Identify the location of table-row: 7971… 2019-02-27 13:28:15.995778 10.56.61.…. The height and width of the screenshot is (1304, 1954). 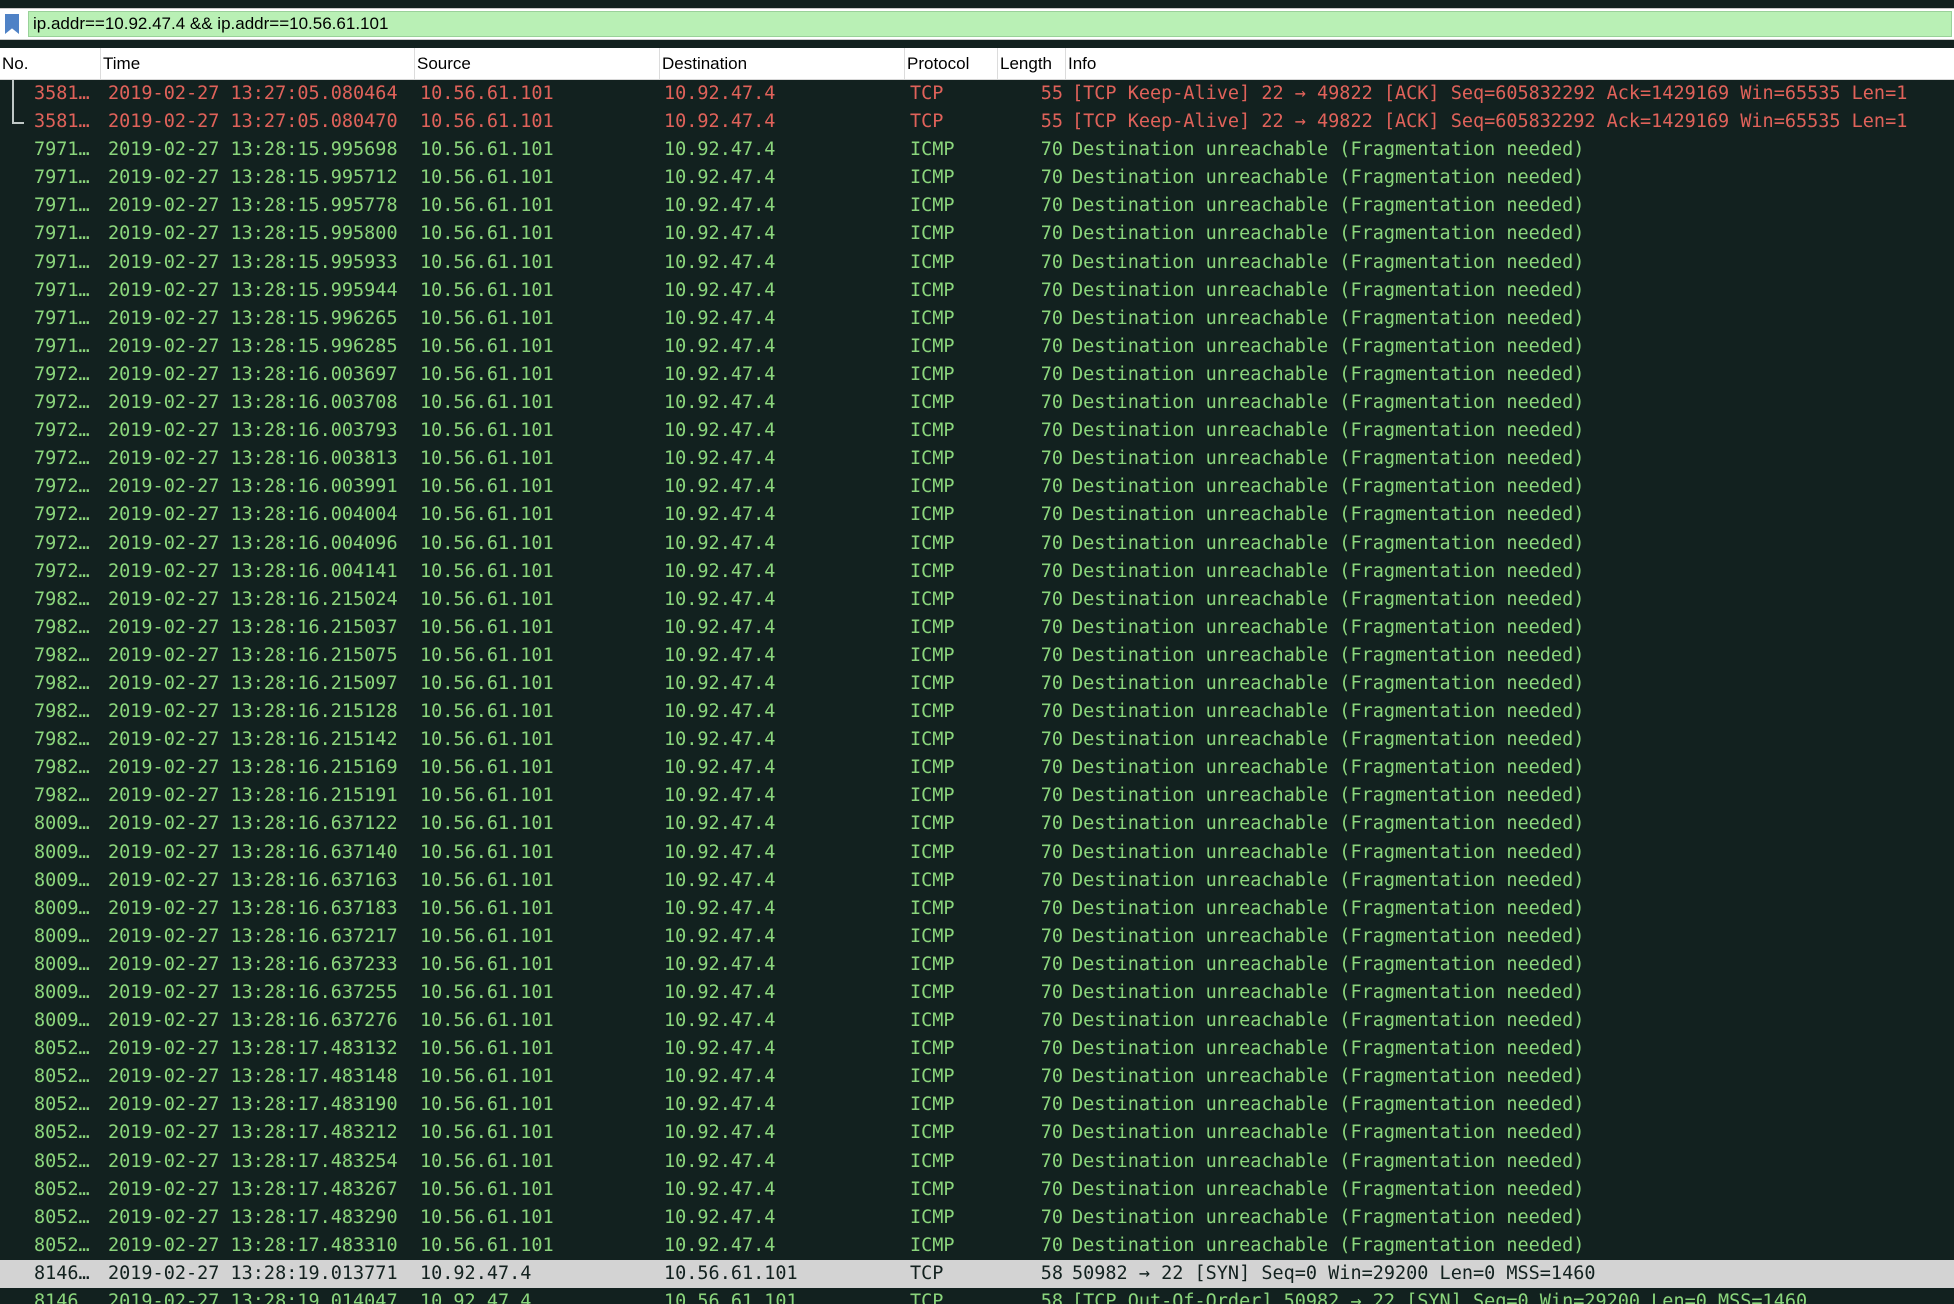
(977, 206).